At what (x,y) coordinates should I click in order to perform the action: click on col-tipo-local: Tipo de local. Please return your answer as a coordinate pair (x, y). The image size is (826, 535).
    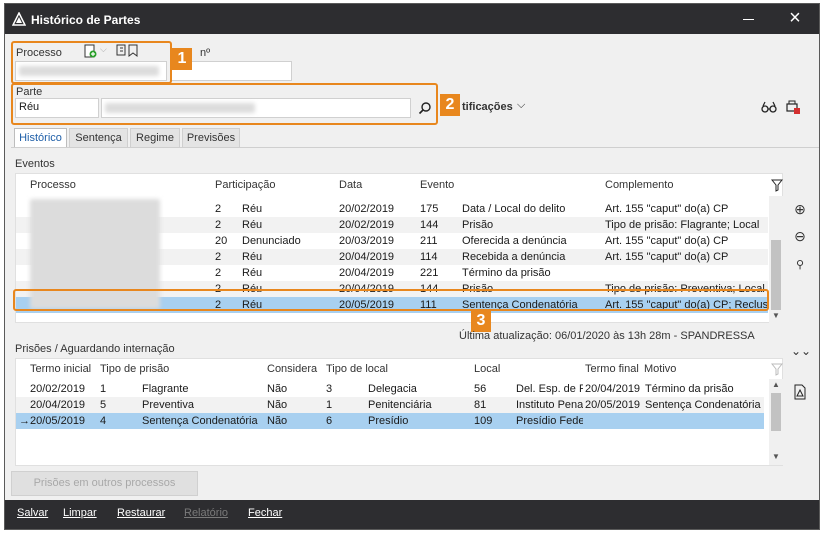
    Looking at the image, I should click on (357, 369).